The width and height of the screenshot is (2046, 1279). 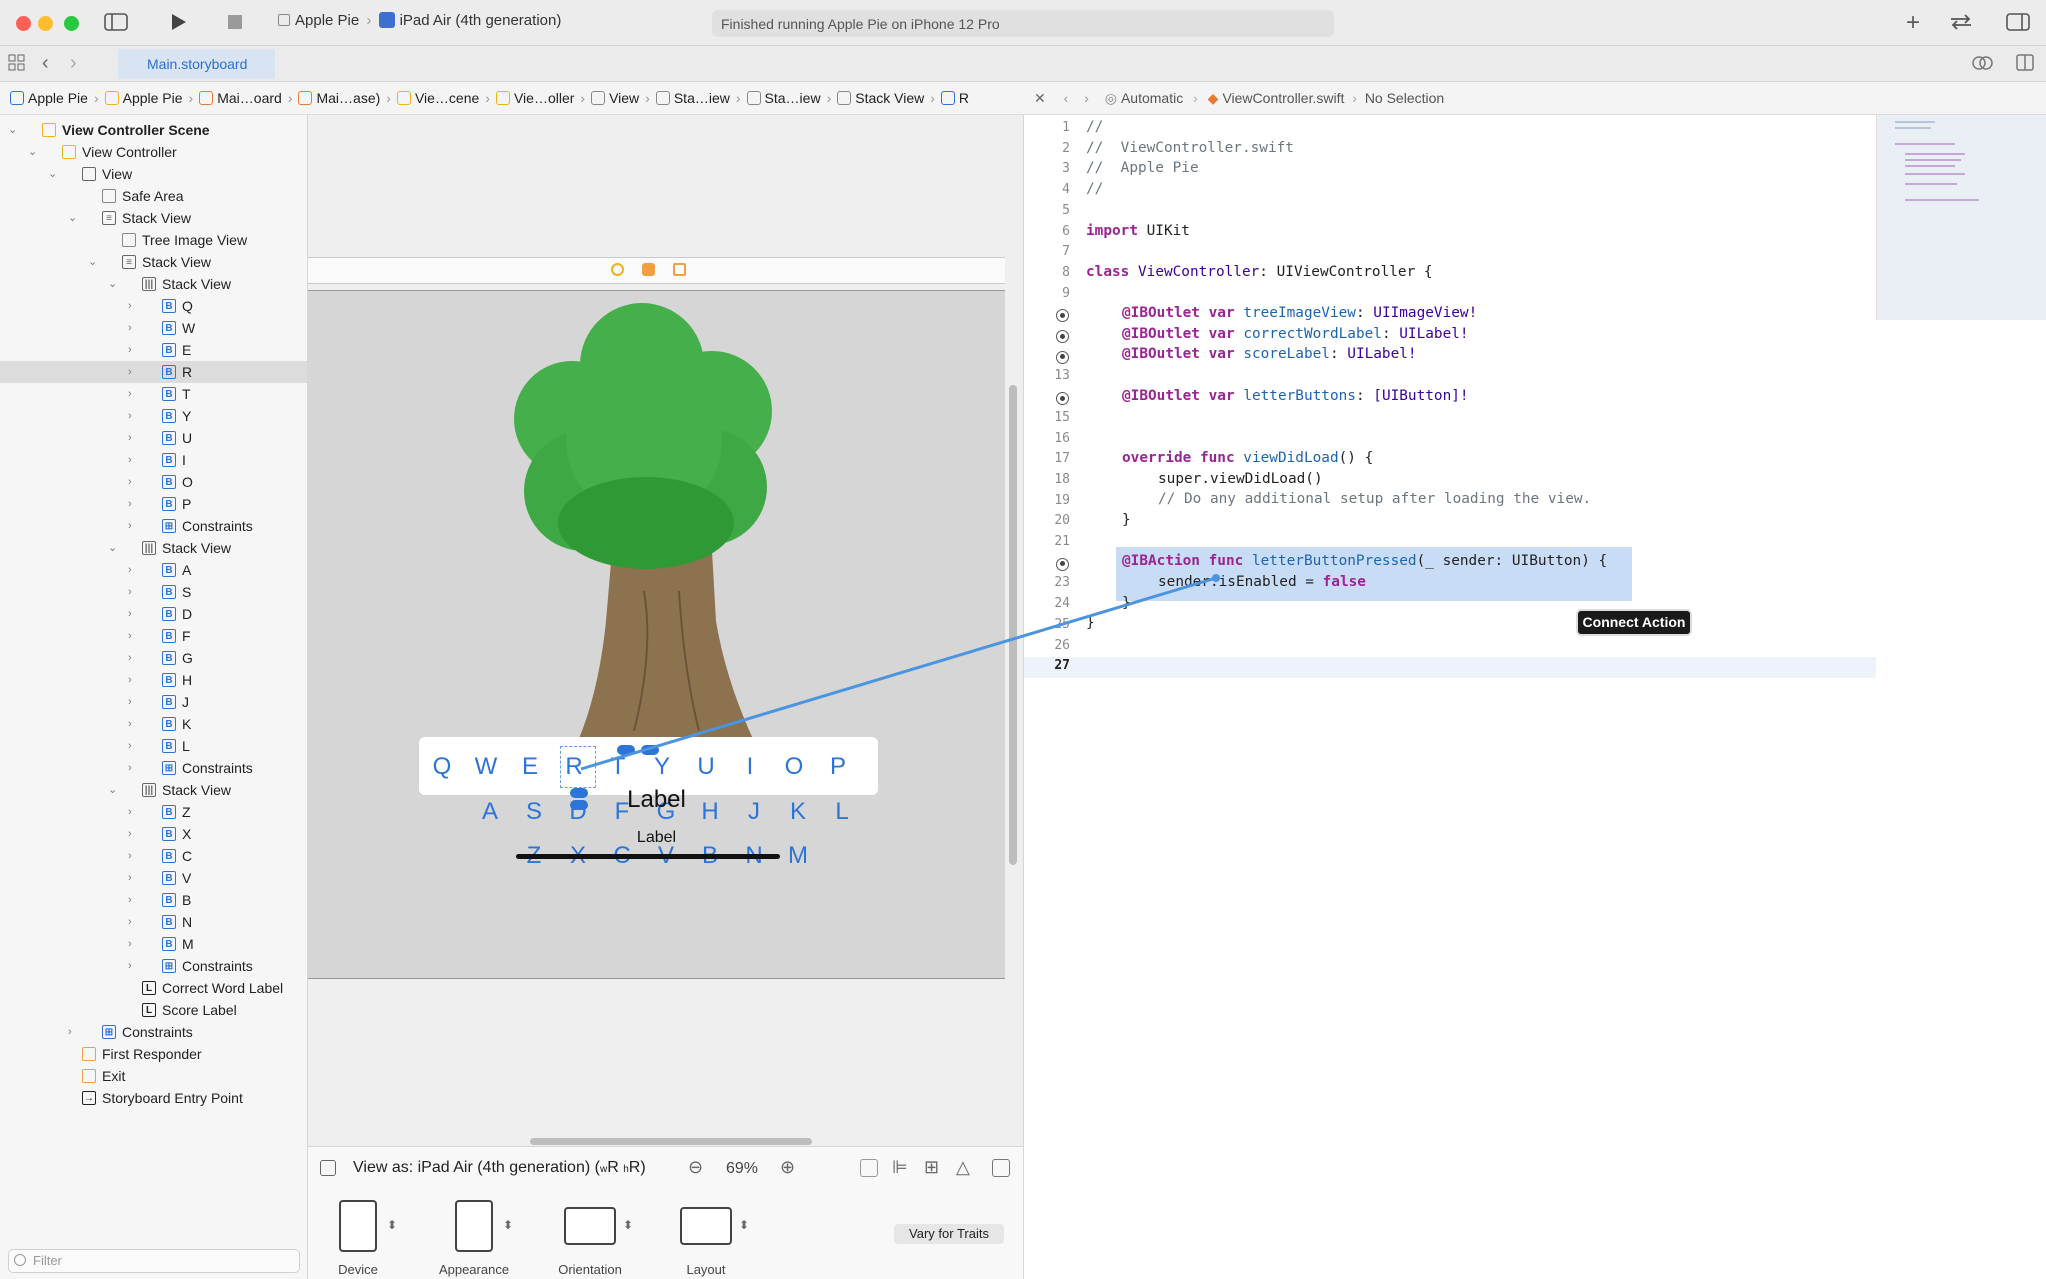 I want to click on tab-main-storyboard: Main.storyboard, so click(x=196, y=64).